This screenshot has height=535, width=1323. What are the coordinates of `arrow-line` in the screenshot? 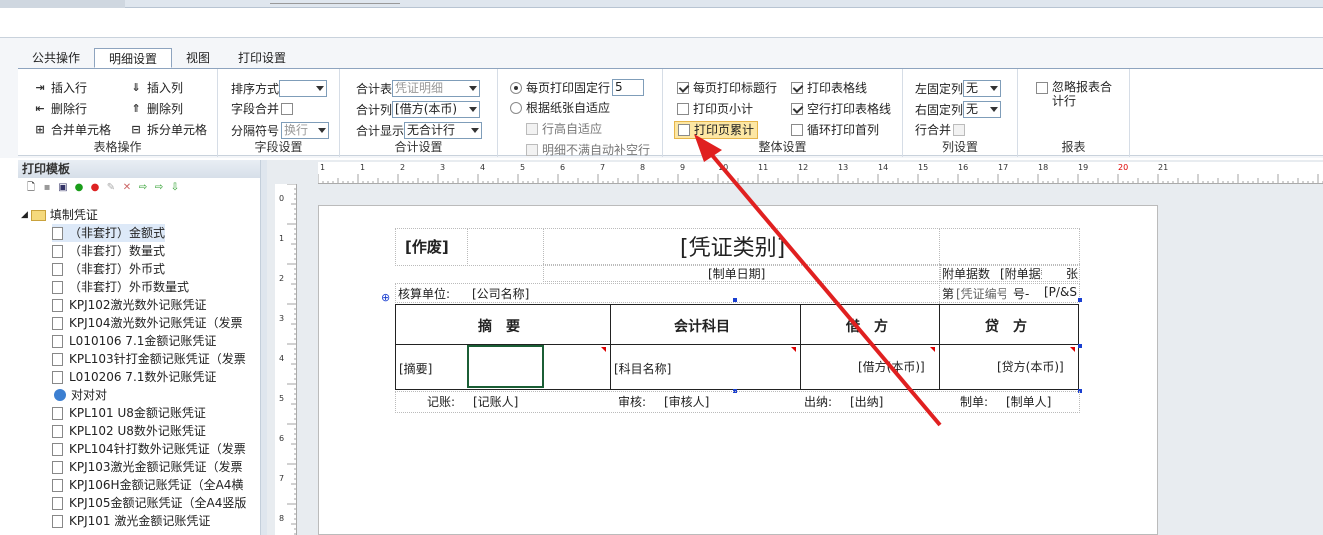 It's located at (823, 286).